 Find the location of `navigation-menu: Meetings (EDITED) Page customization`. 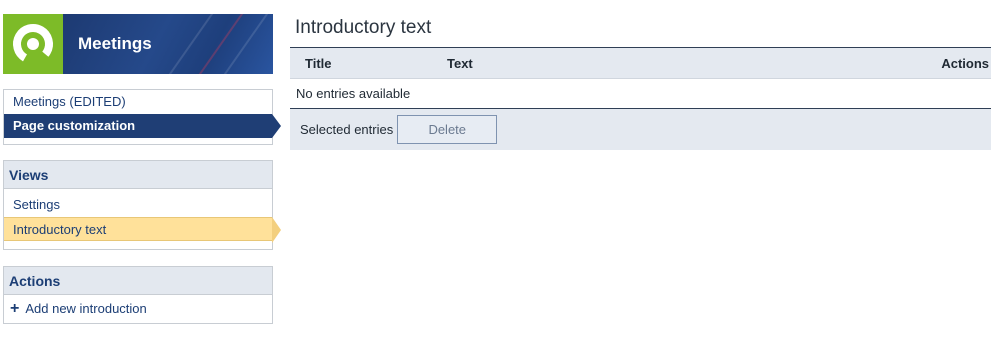

navigation-menu: Meetings (EDITED) Page customization is located at coordinates (142, 117).